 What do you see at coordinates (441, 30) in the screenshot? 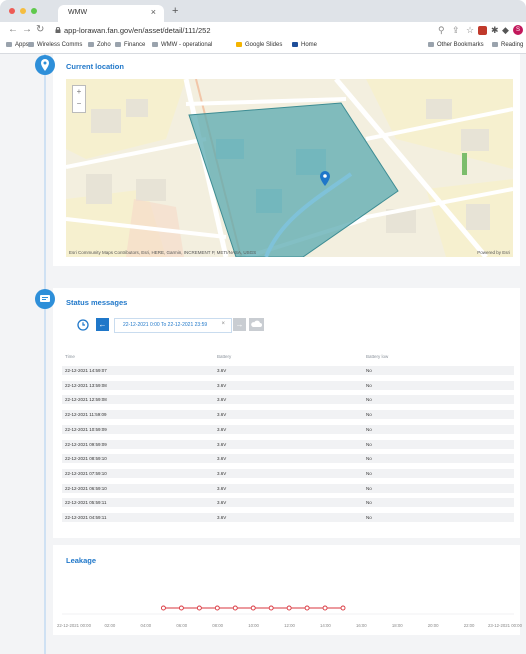
I see `search-icon: ⚲` at bounding box center [441, 30].